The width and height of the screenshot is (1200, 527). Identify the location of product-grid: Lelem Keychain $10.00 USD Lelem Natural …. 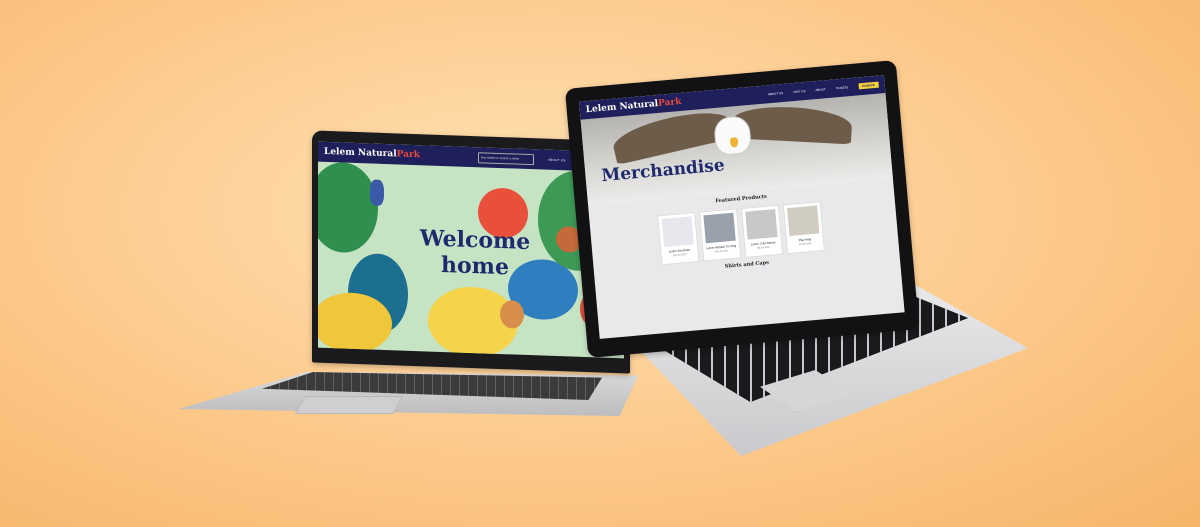
(741, 233).